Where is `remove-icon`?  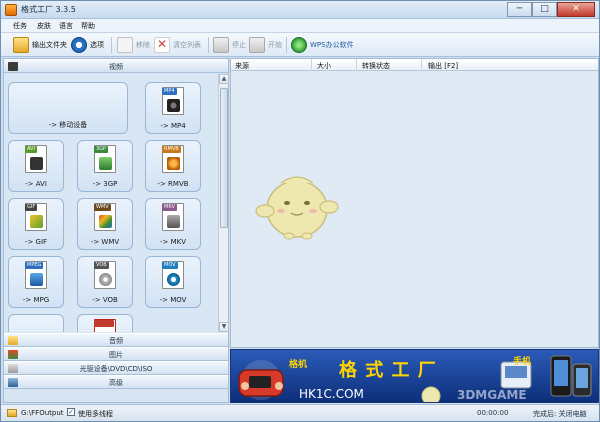 remove-icon is located at coordinates (125, 44).